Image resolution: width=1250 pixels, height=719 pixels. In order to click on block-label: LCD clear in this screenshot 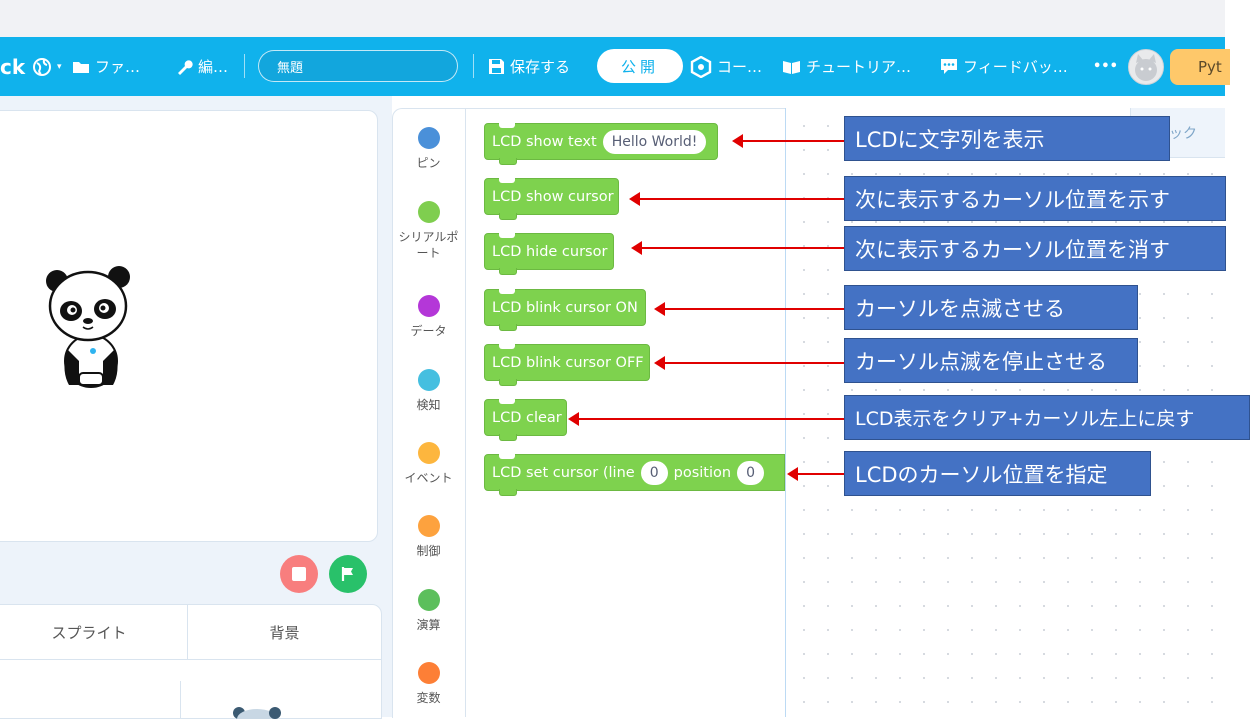, I will do `click(527, 417)`.